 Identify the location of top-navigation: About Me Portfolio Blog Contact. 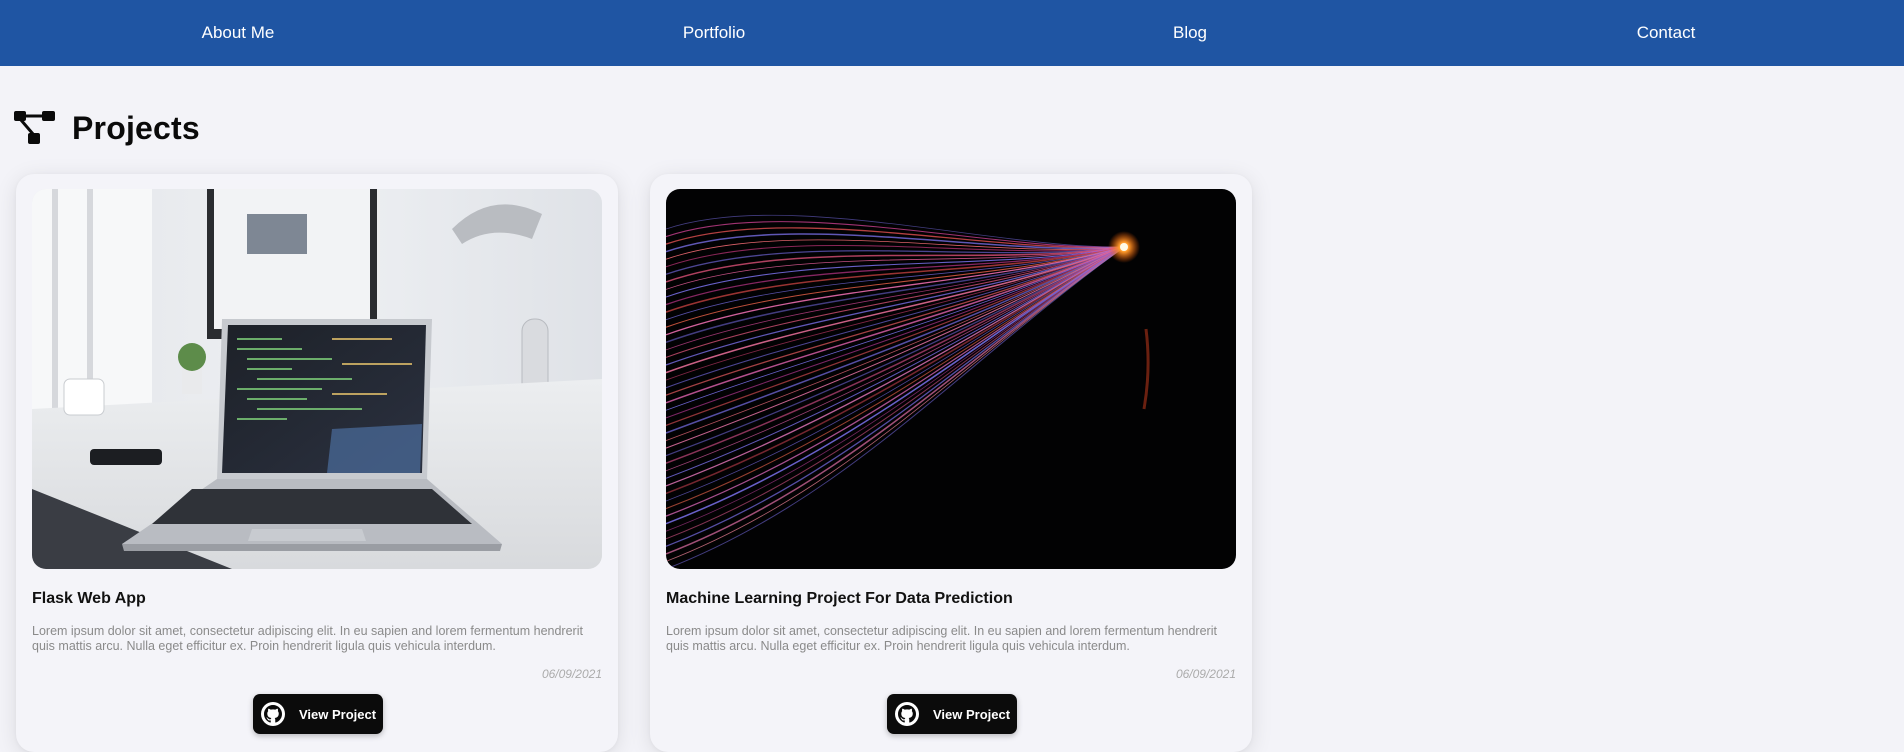
(952, 33).